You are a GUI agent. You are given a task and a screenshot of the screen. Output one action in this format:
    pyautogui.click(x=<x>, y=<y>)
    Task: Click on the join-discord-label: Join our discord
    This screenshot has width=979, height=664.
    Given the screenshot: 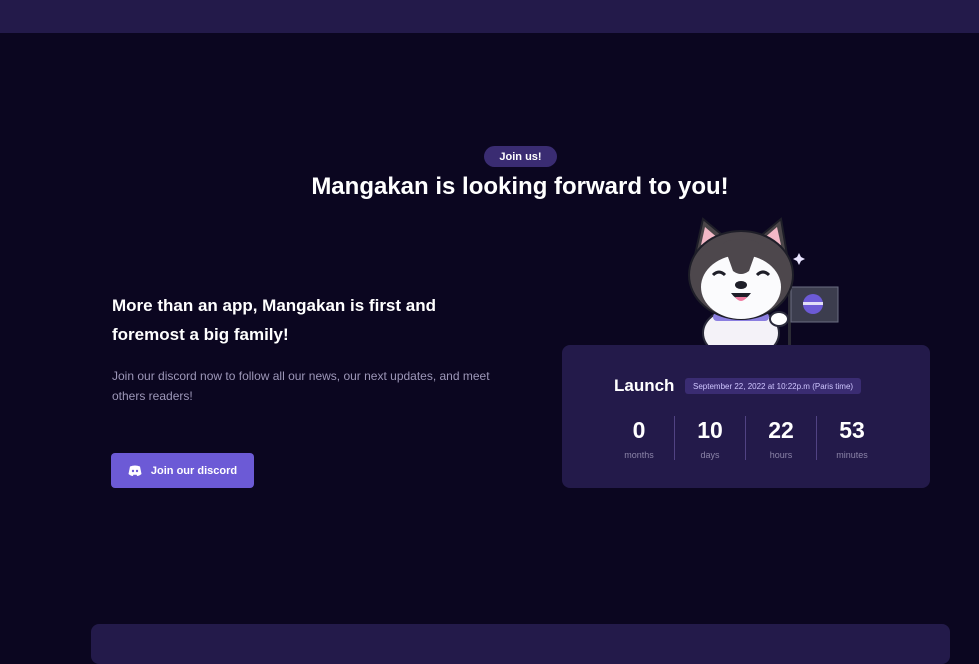 What is the action you would take?
    pyautogui.click(x=194, y=470)
    